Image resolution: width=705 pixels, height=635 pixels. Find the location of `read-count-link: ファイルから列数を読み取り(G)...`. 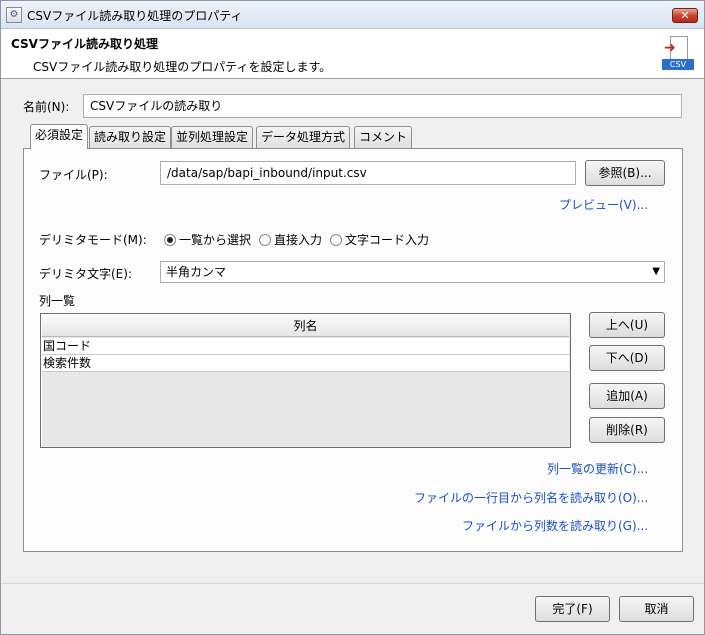

read-count-link: ファイルから列数を読み取り(G)... is located at coordinates (555, 525).